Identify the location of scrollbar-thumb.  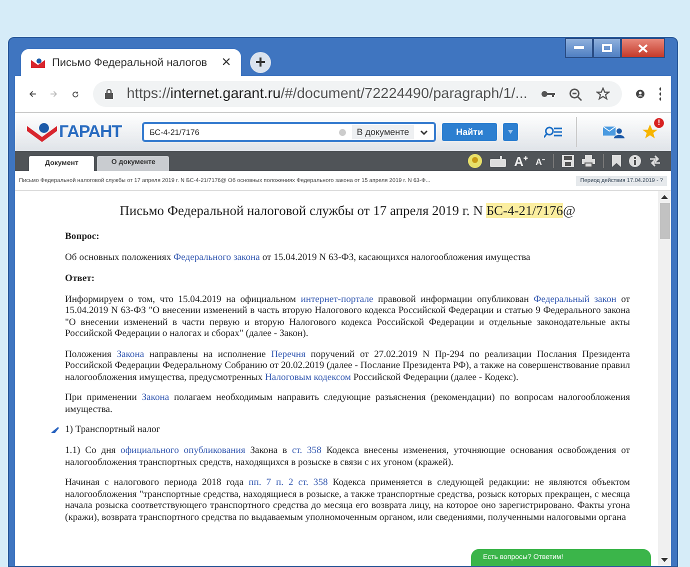
(665, 221).